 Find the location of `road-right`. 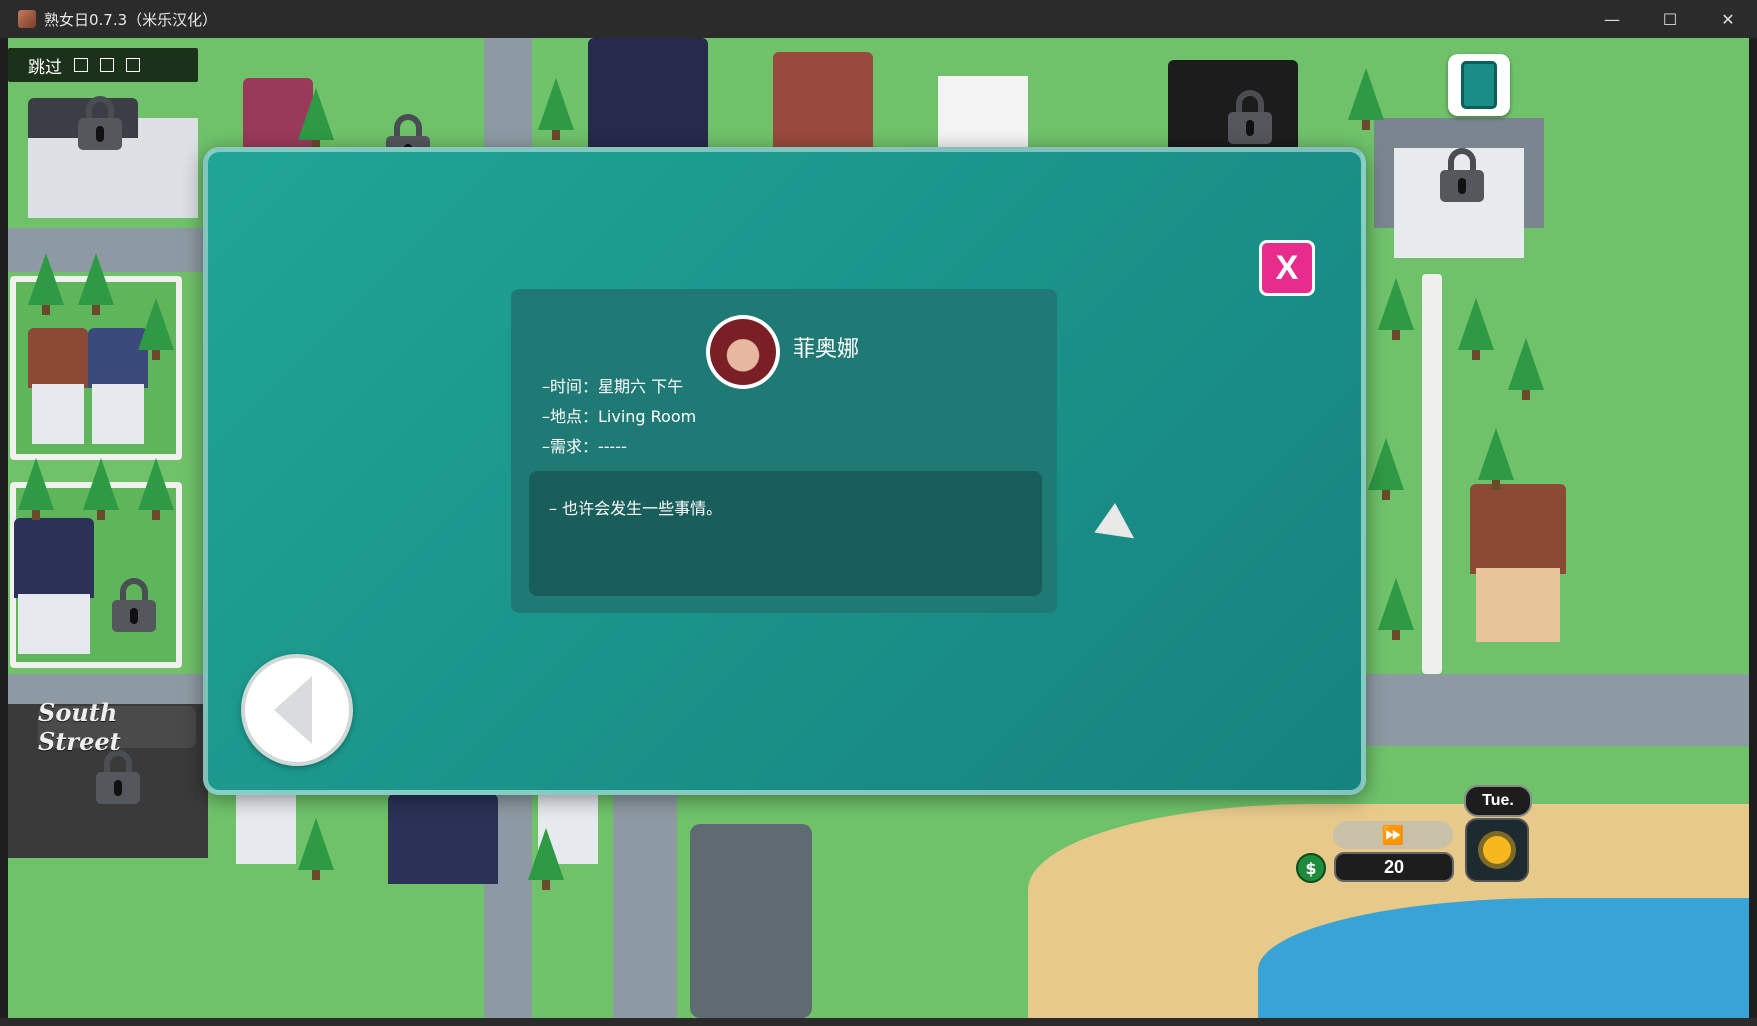

road-right is located at coordinates (1556, 710).